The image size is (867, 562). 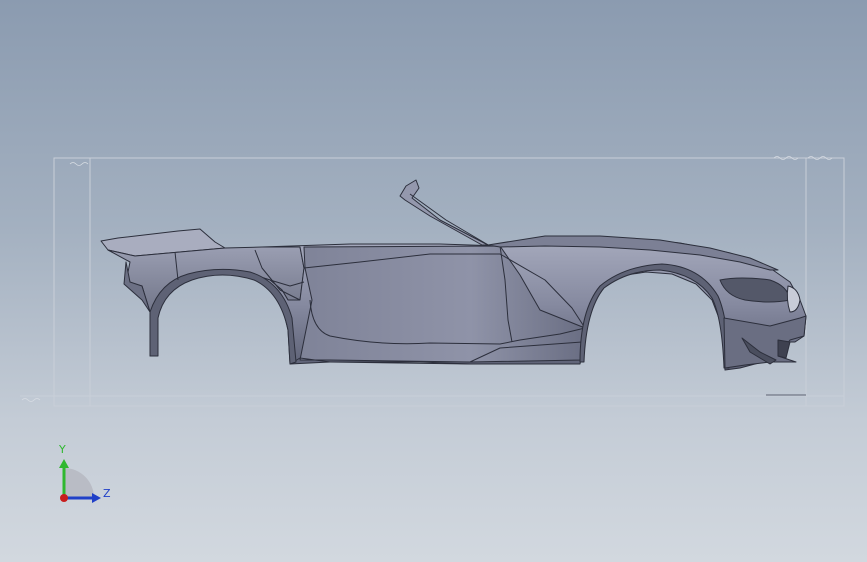 I want to click on front-intake, so click(x=784, y=349).